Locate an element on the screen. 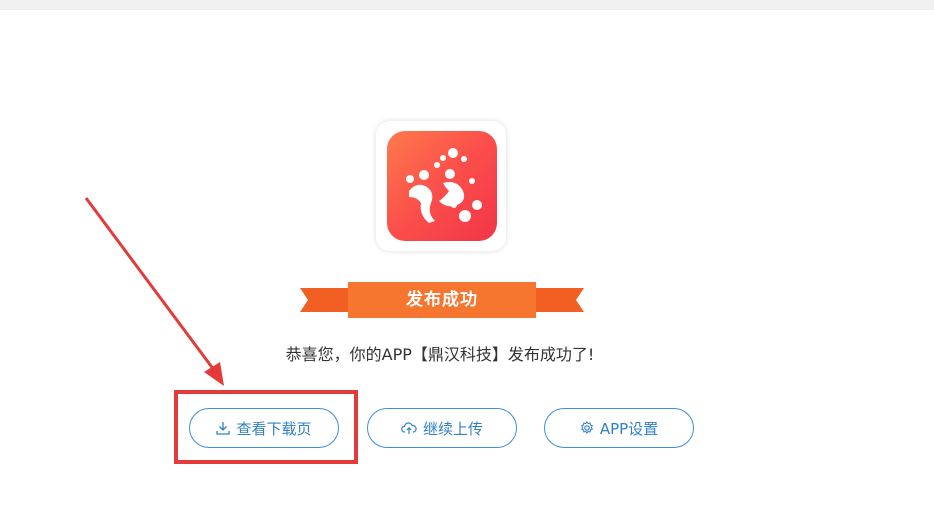 This screenshot has height=524, width=934. continue-upload-button: 继续上传 is located at coordinates (442, 428).